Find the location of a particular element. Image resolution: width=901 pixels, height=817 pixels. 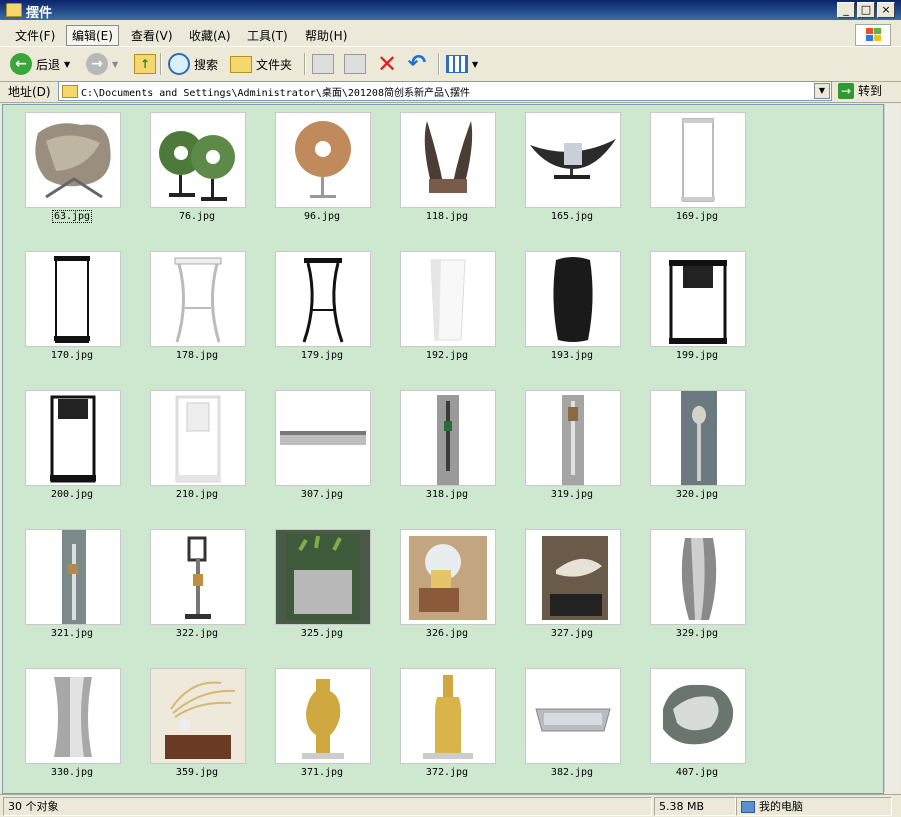

file-item: 322.jpg is located at coordinates (210, 598).